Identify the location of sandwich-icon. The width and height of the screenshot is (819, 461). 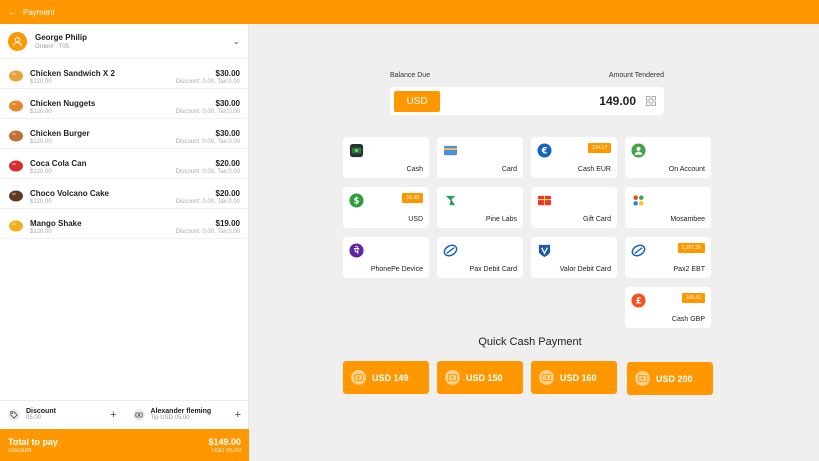
(16, 76).